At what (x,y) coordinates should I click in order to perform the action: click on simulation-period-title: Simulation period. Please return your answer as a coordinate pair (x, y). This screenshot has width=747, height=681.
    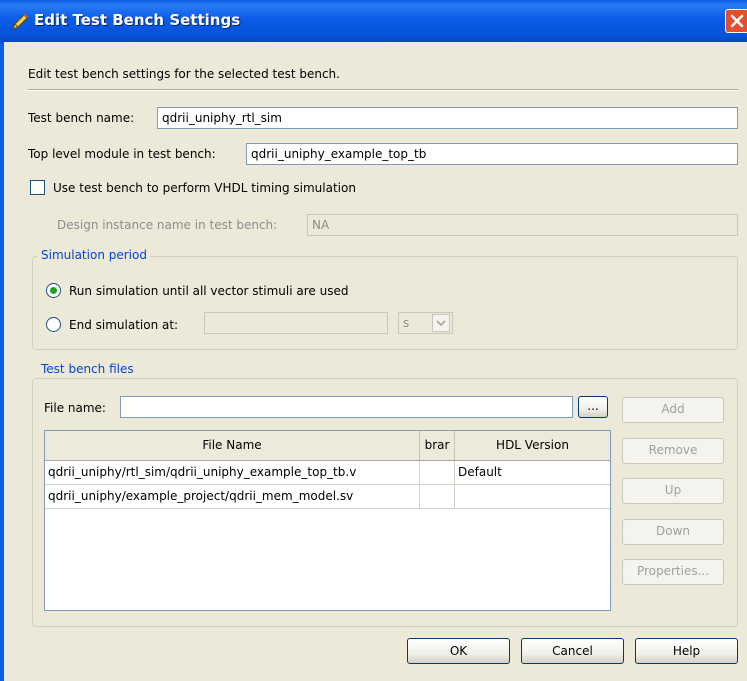
    Looking at the image, I should click on (94, 255).